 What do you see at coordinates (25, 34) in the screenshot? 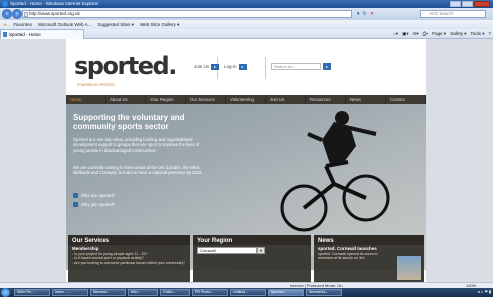
I see `tab-label: Sported - Home` at bounding box center [25, 34].